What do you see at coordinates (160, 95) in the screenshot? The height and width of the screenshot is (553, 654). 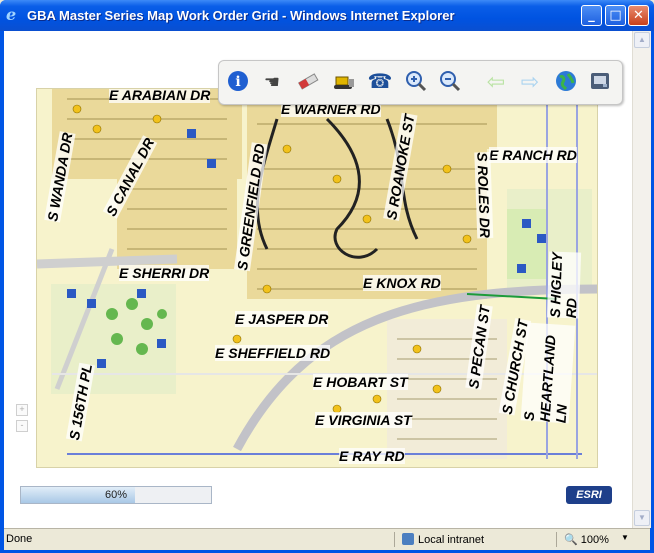 I see `street-label: E ARABIAN DR` at bounding box center [160, 95].